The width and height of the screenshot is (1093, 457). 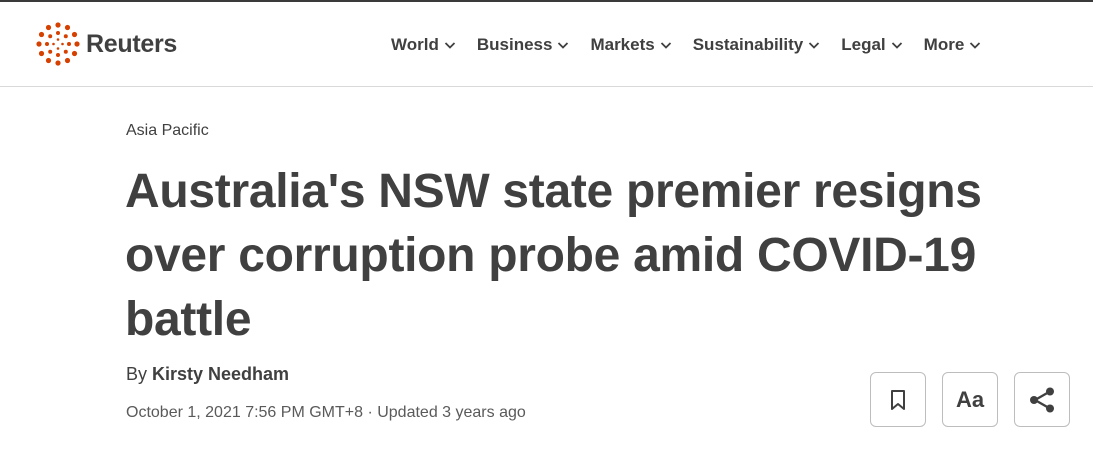 What do you see at coordinates (58, 44) in the screenshot?
I see `reuters-logo-icon` at bounding box center [58, 44].